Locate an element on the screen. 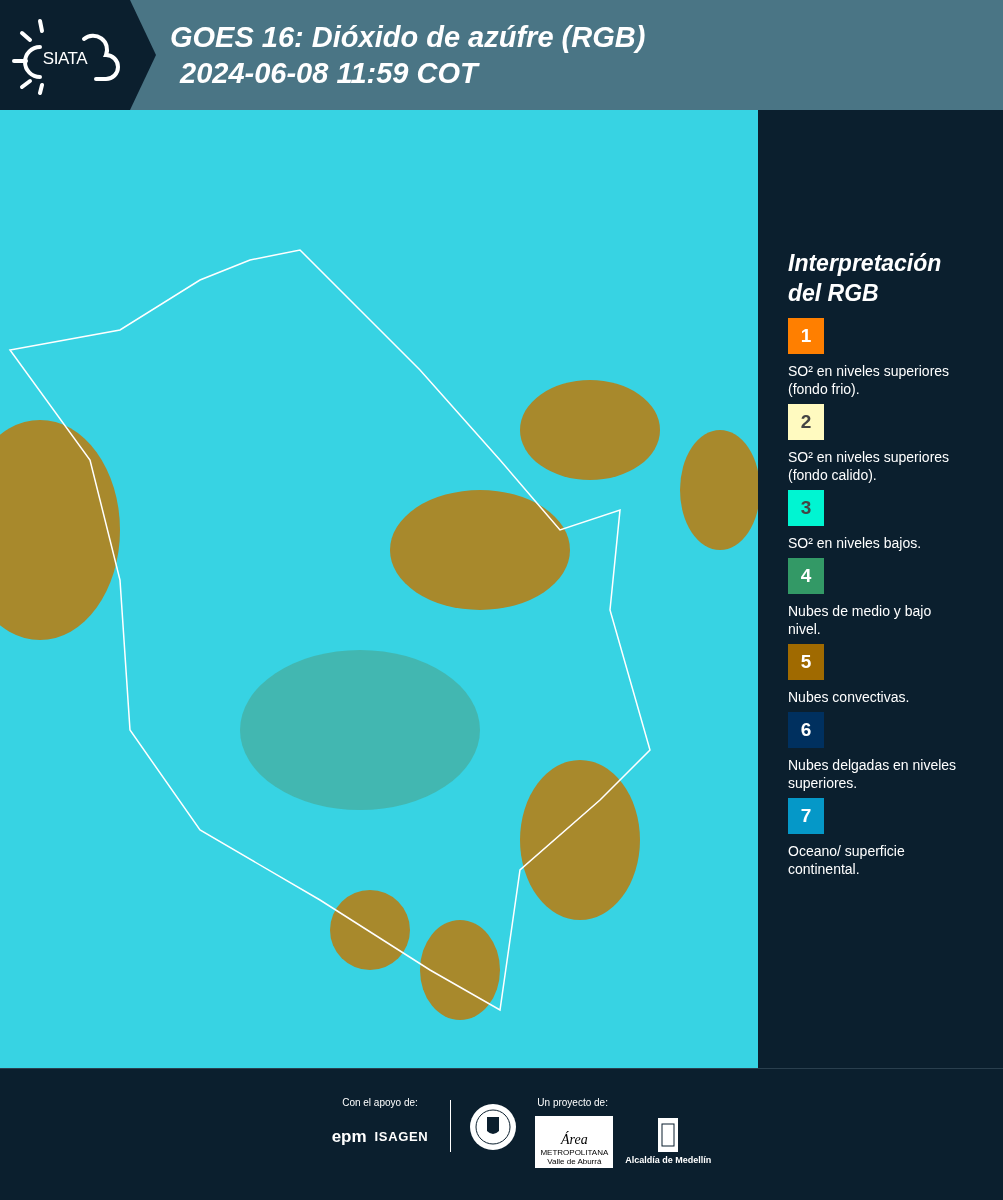 This screenshot has height=1200, width=1003. support-label: Con el apoyo de: is located at coordinates (380, 1103).